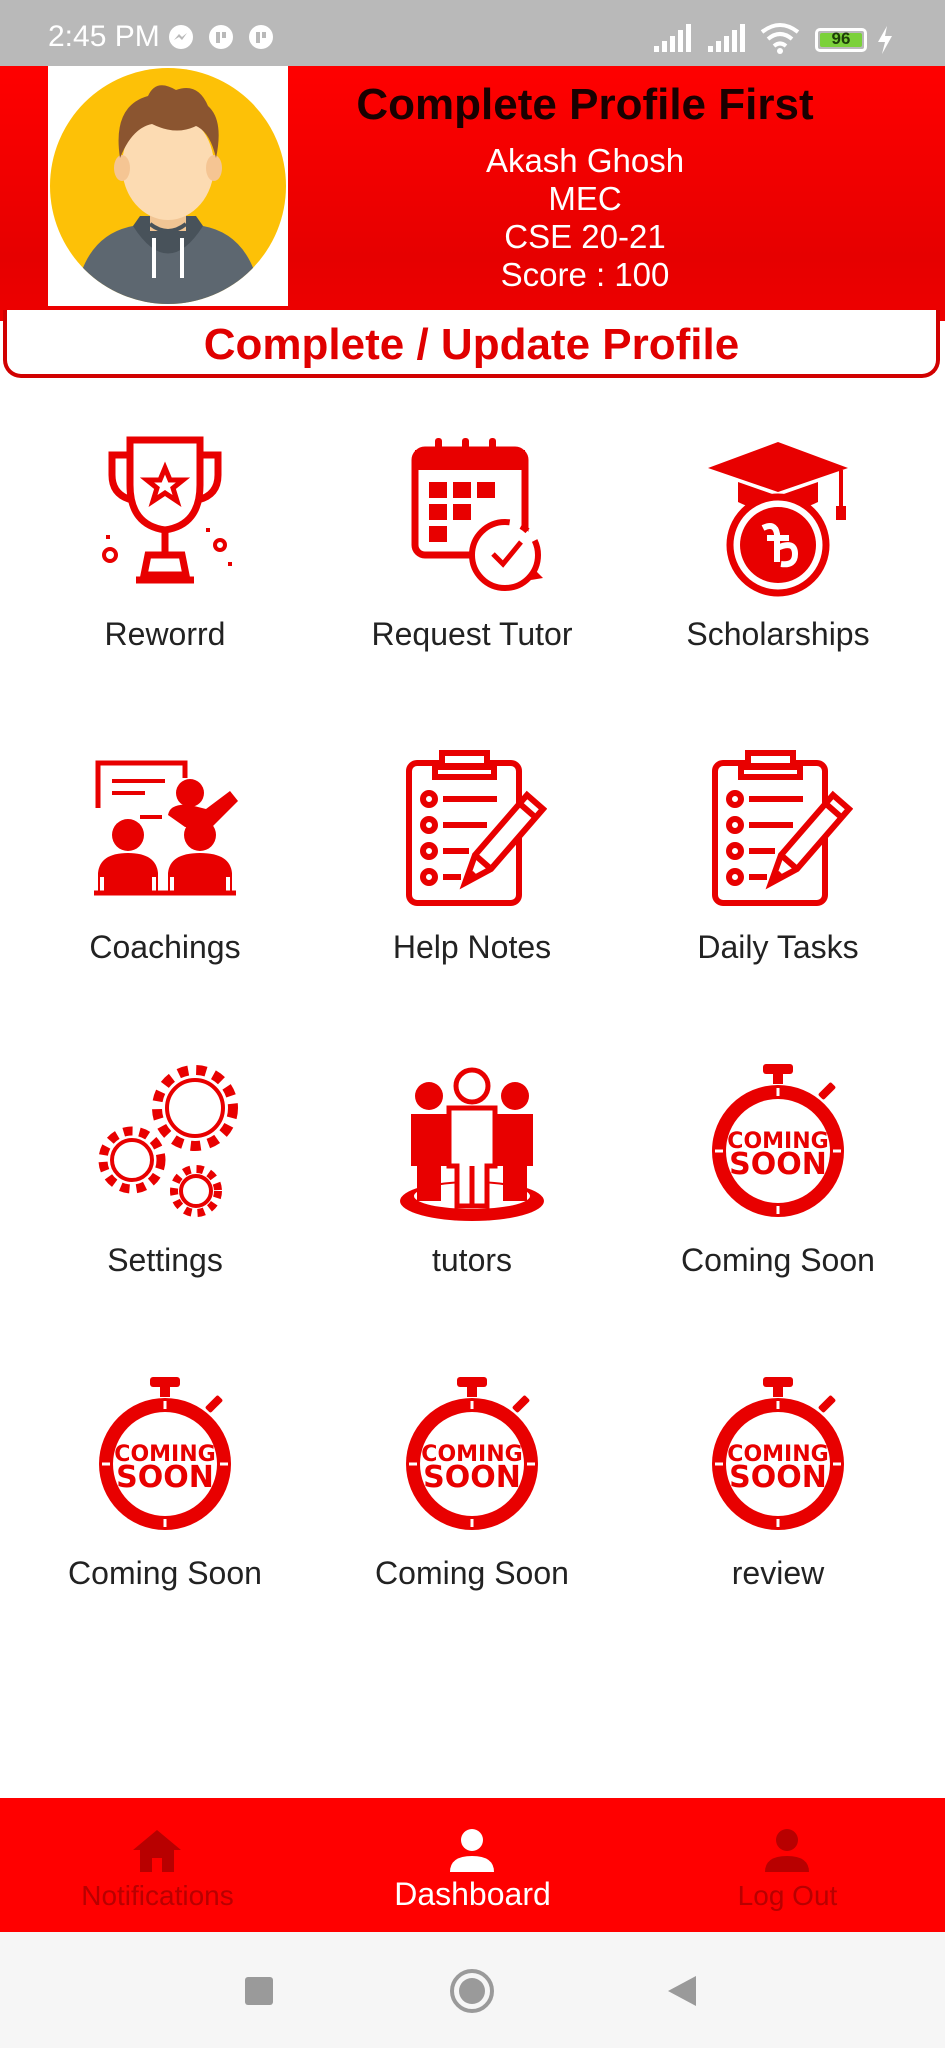 This screenshot has width=945, height=2048. I want to click on system-navigation-bar, so click(472, 1990).